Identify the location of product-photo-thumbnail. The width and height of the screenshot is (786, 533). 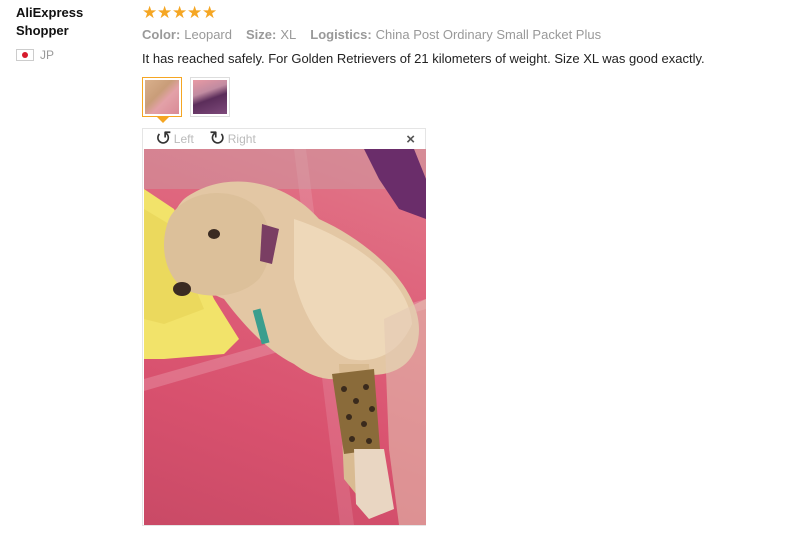
(210, 97).